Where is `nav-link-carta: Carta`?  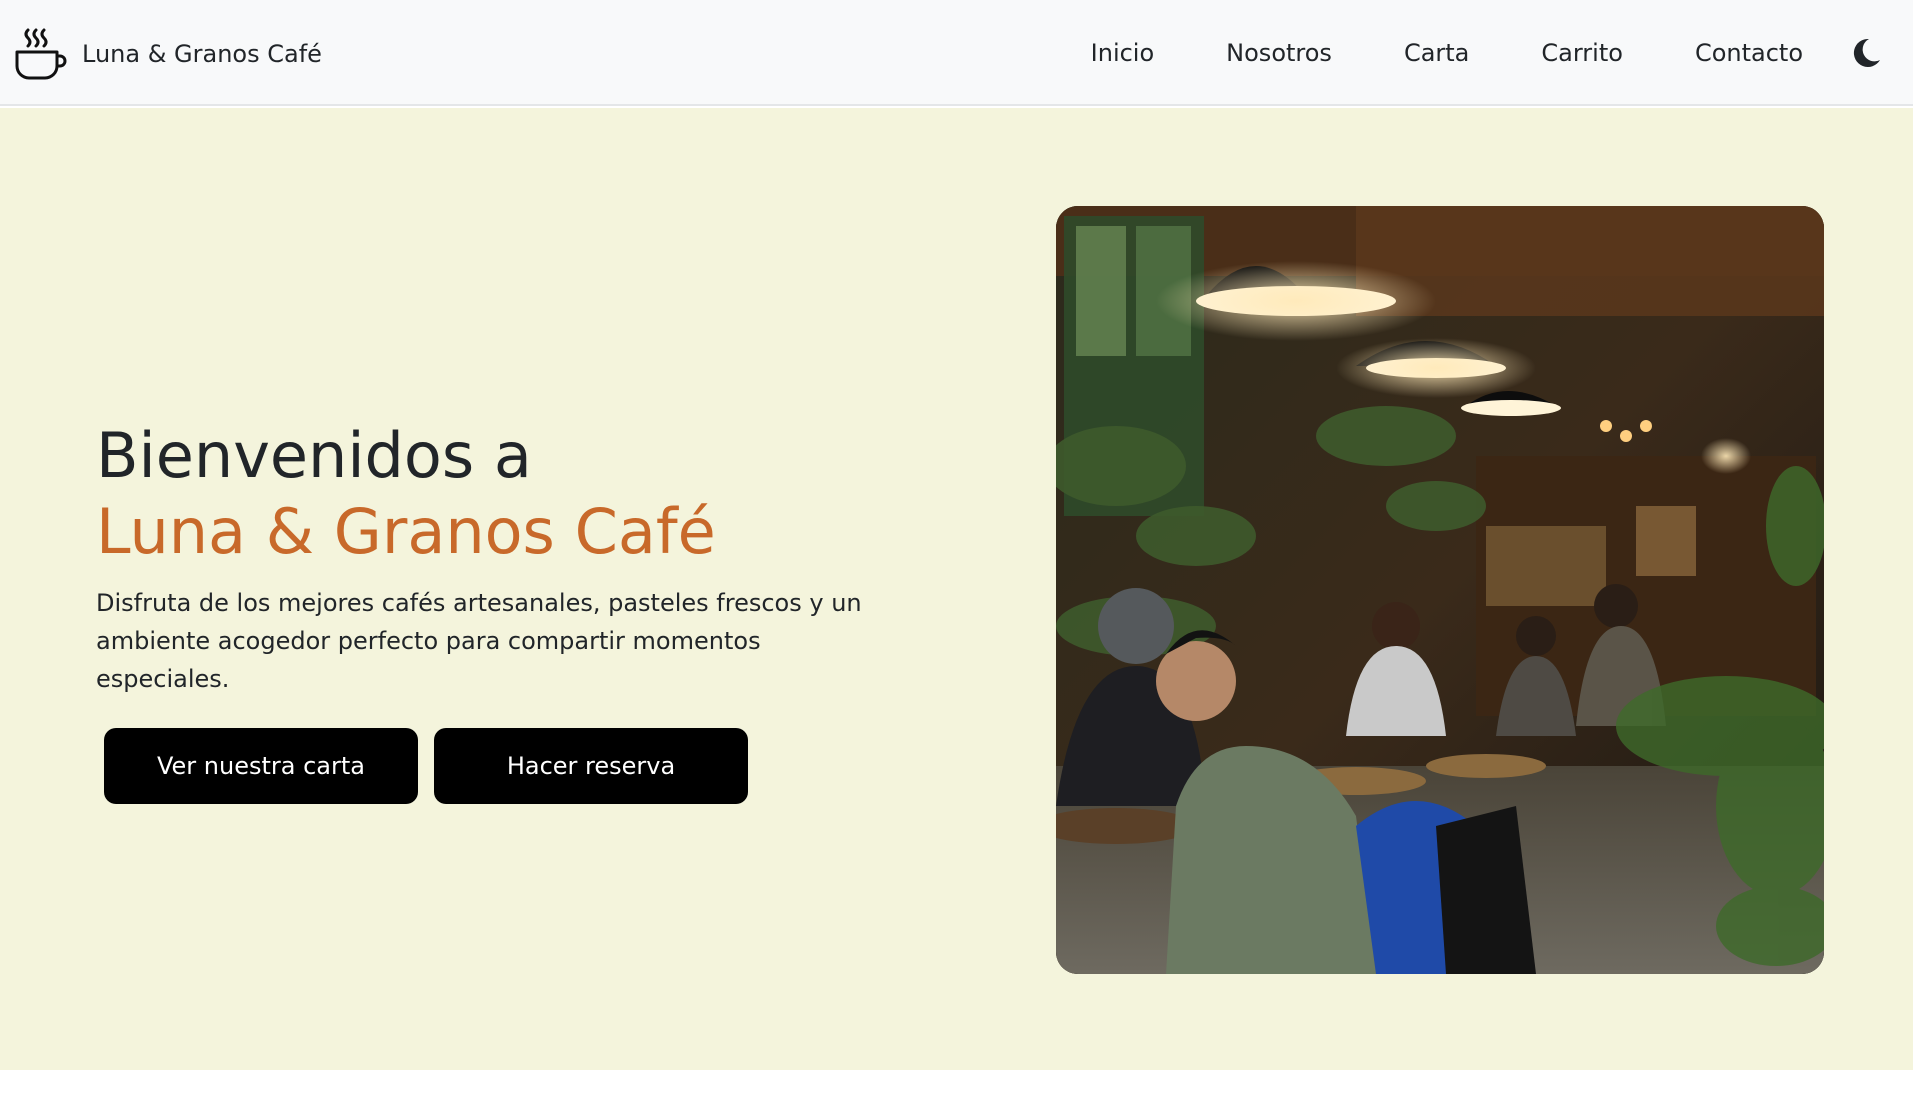
nav-link-carta: Carta is located at coordinates (1436, 53).